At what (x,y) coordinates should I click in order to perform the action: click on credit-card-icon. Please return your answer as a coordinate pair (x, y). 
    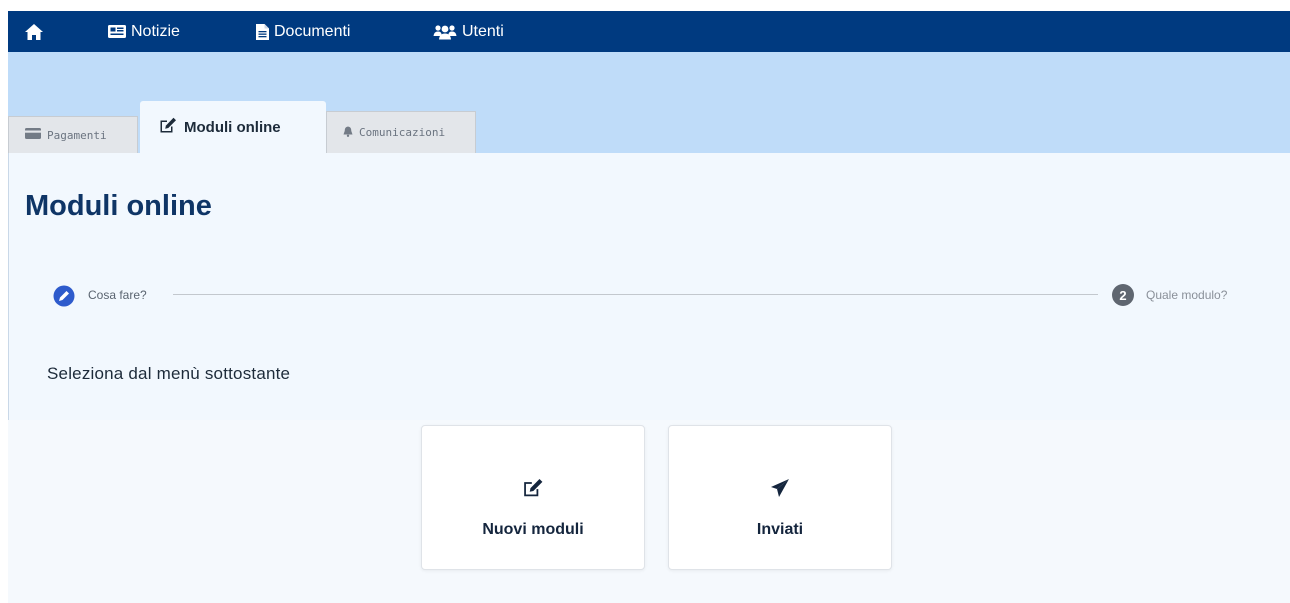
    Looking at the image, I should click on (33, 135).